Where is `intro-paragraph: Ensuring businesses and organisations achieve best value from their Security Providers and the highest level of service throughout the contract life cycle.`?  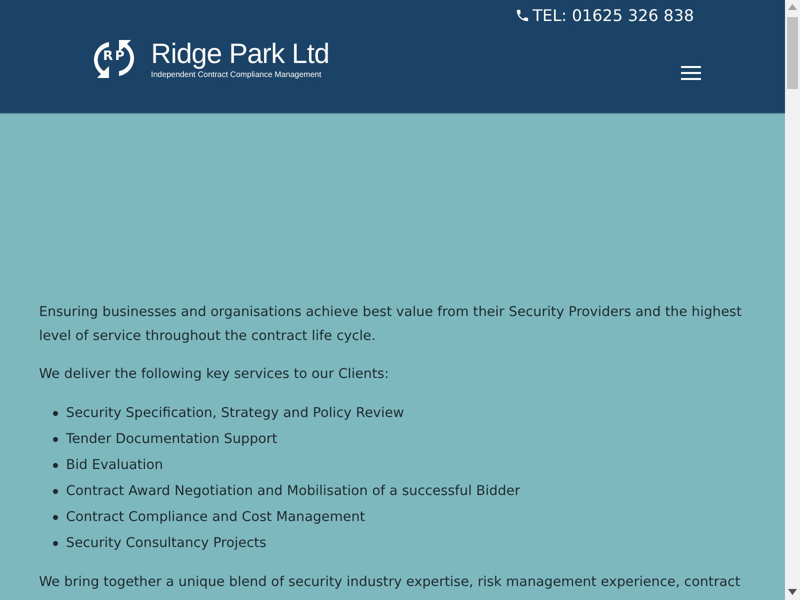
intro-paragraph: Ensuring businesses and organisations achieve best value from their Security Providers and the highest level of service throughout the contract life cycle. is located at coordinates (391, 324).